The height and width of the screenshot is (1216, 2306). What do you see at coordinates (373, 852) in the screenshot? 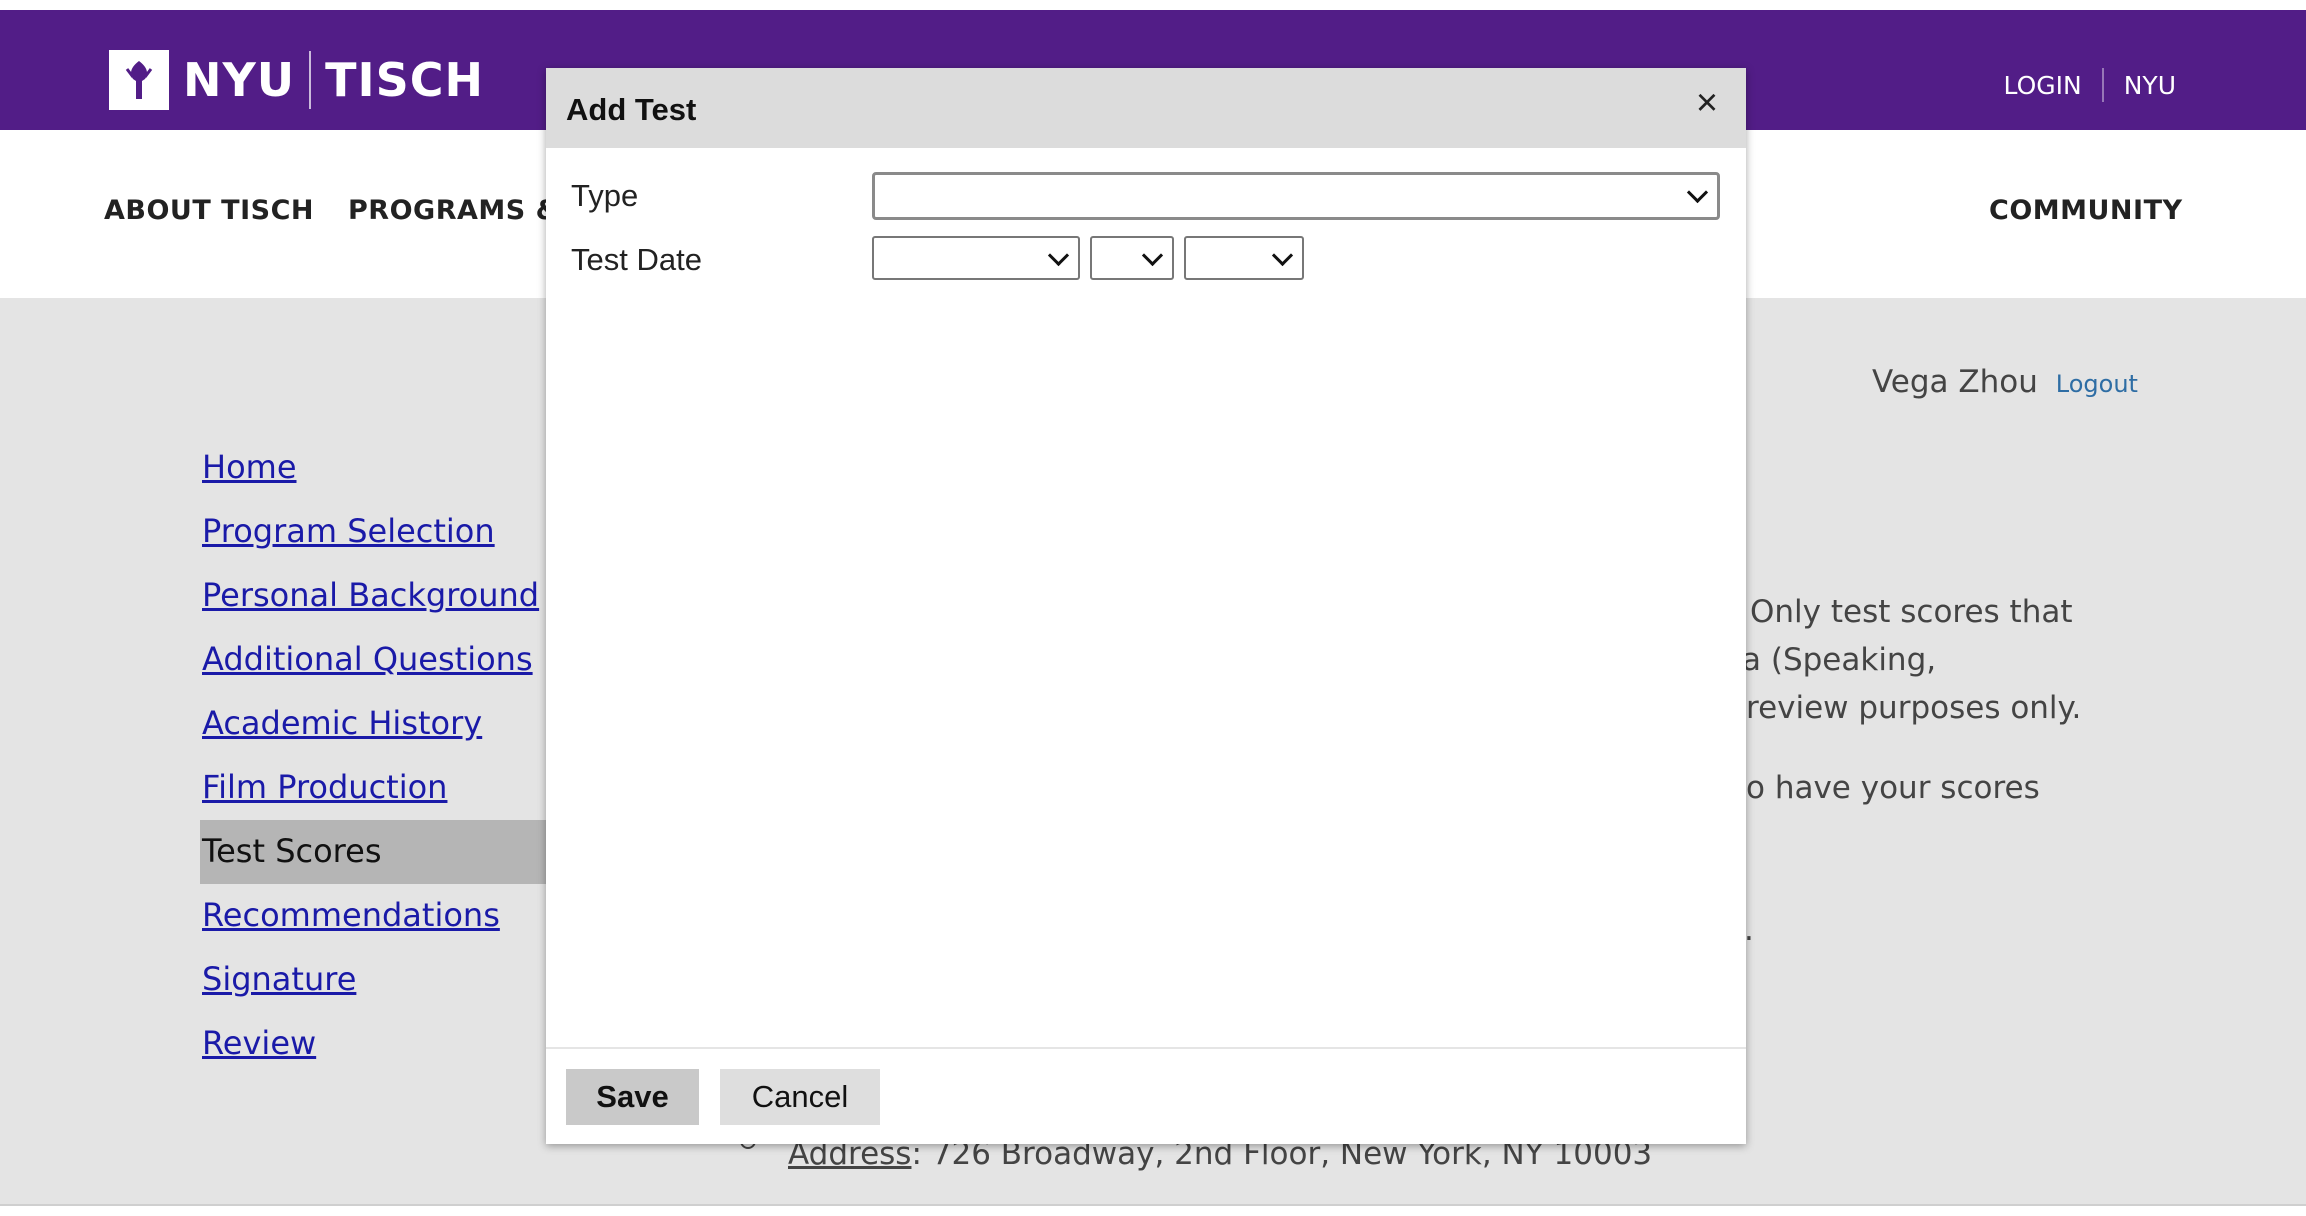
I see `sidebar-item-test-scores: Test Scores` at bounding box center [373, 852].